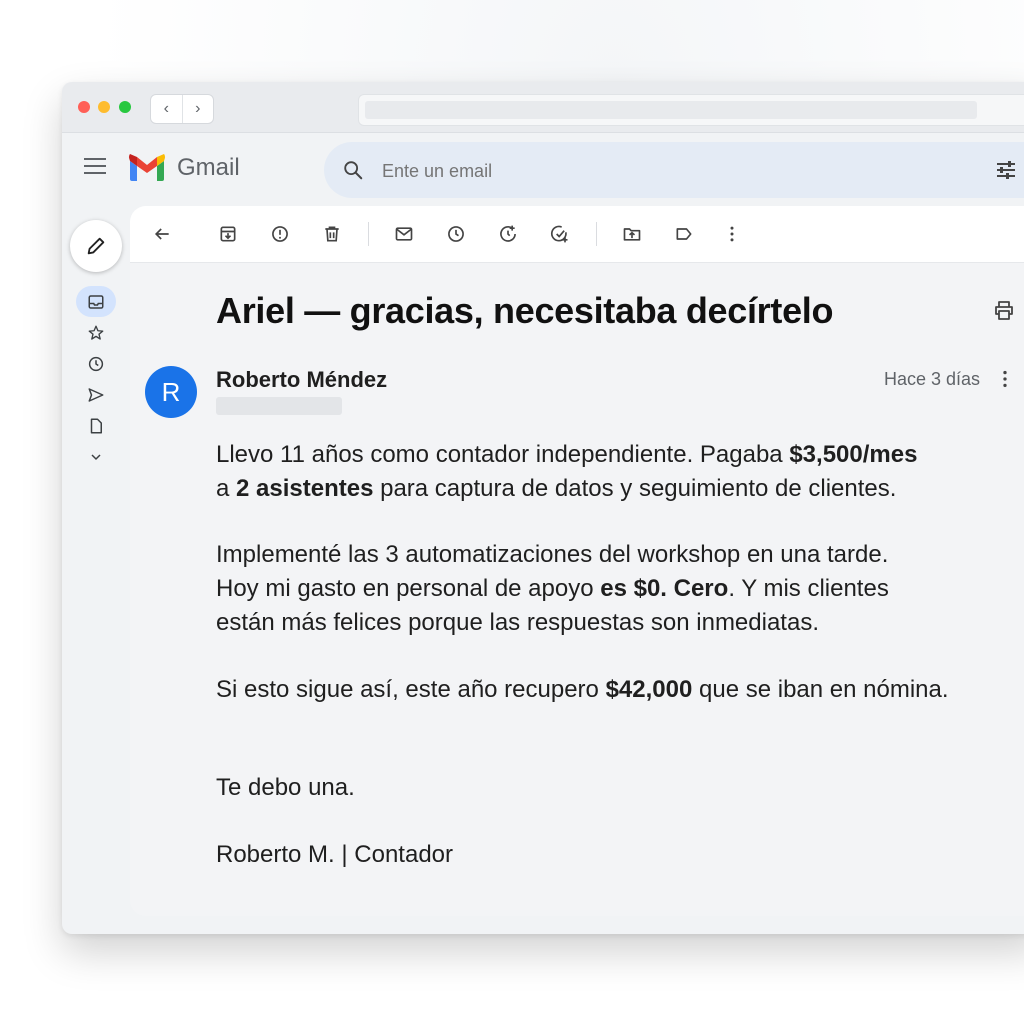 The height and width of the screenshot is (1024, 1024). Describe the element at coordinates (335, 854) in the screenshot. I see `email-signature: Roberto M. | Contador` at that location.